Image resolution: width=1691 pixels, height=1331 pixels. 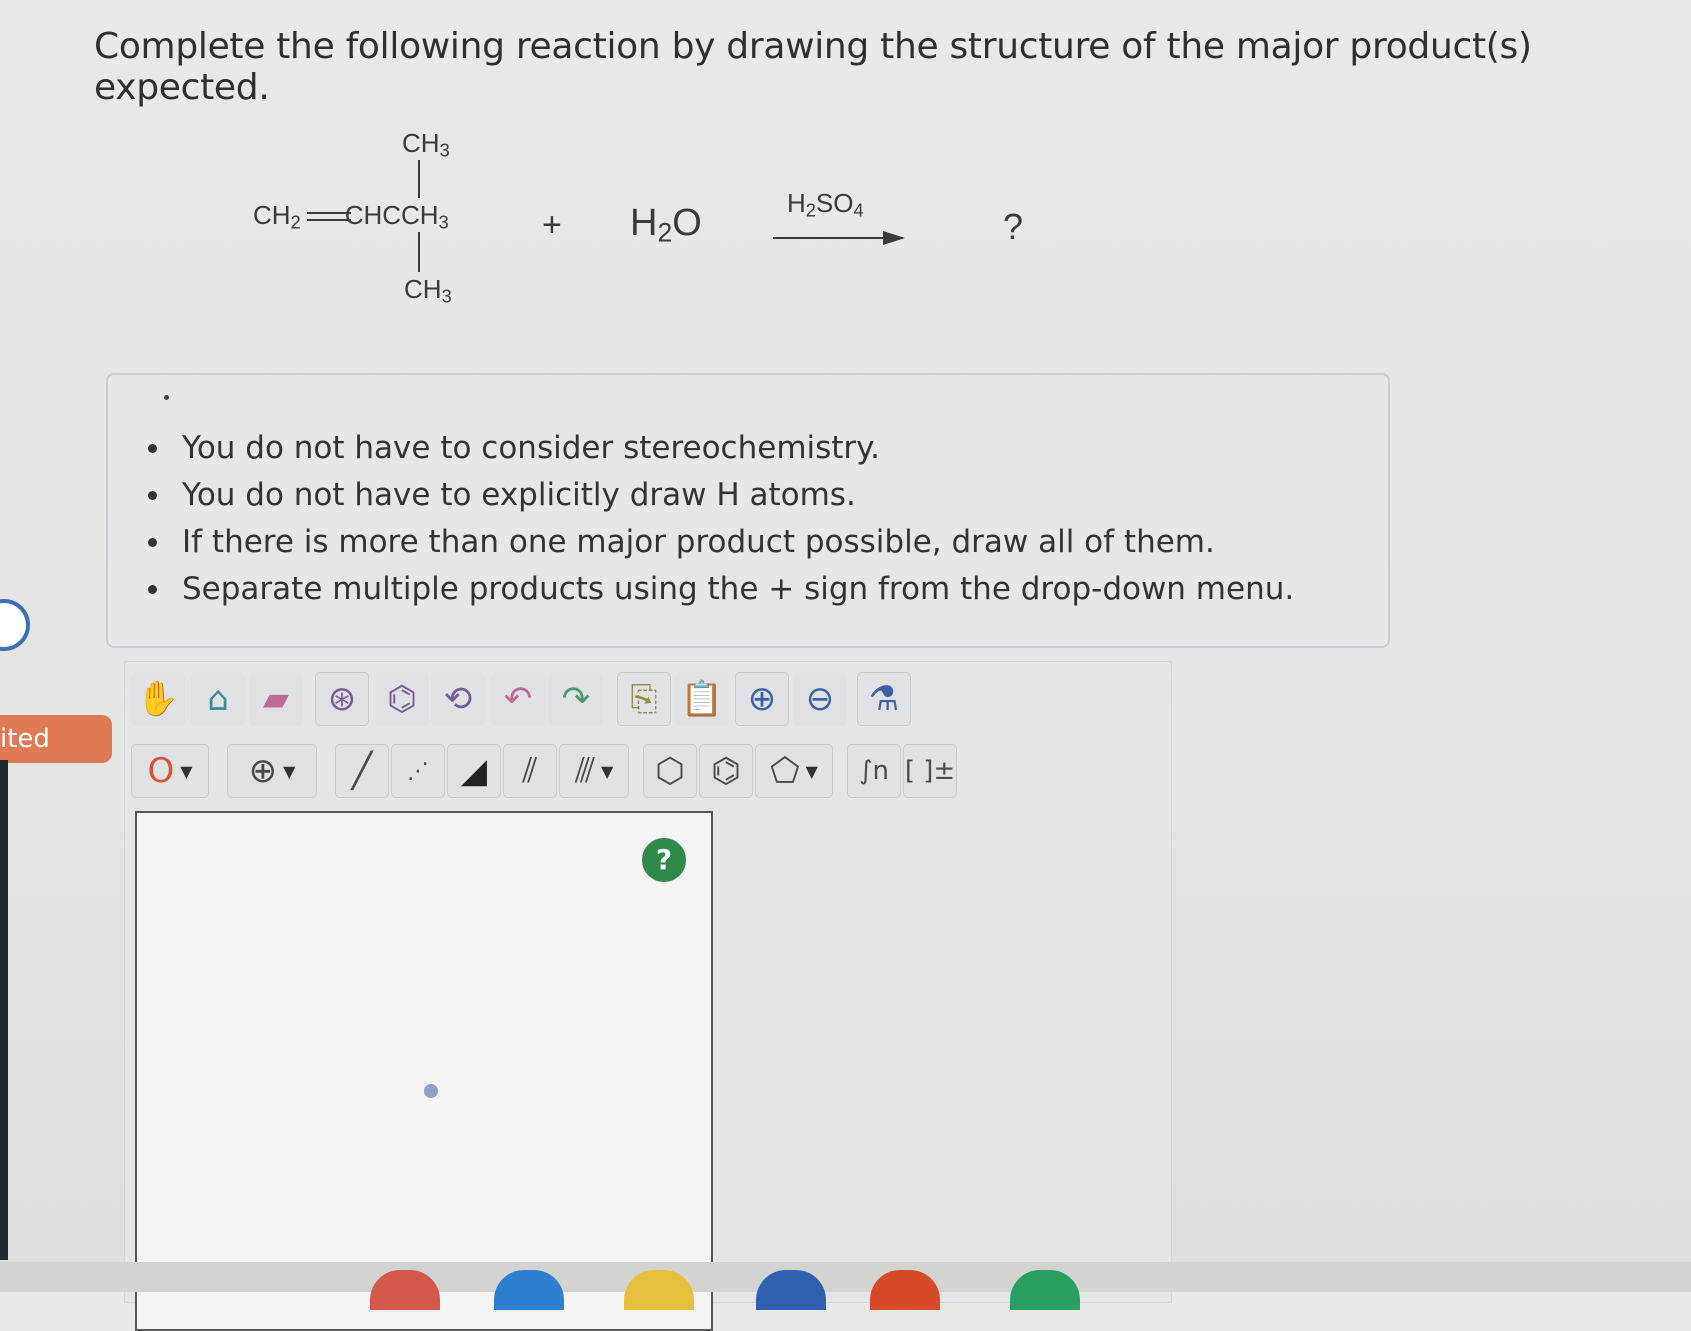 What do you see at coordinates (418, 771) in the screenshot?
I see `hashed-bond-icon: ⋰` at bounding box center [418, 771].